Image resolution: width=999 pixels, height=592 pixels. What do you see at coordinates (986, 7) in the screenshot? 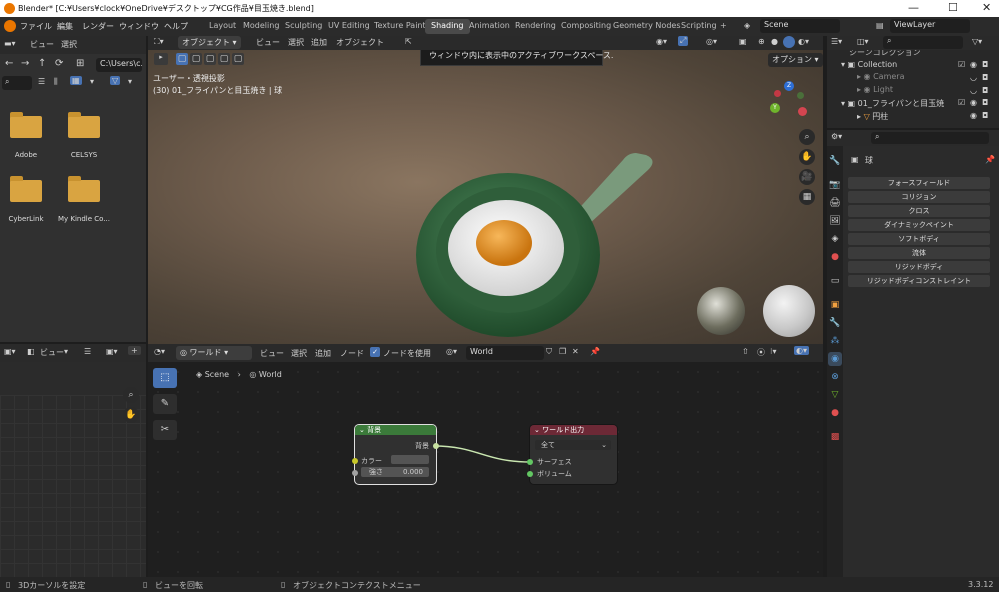
I see `close-icon: ✕` at bounding box center [986, 7].